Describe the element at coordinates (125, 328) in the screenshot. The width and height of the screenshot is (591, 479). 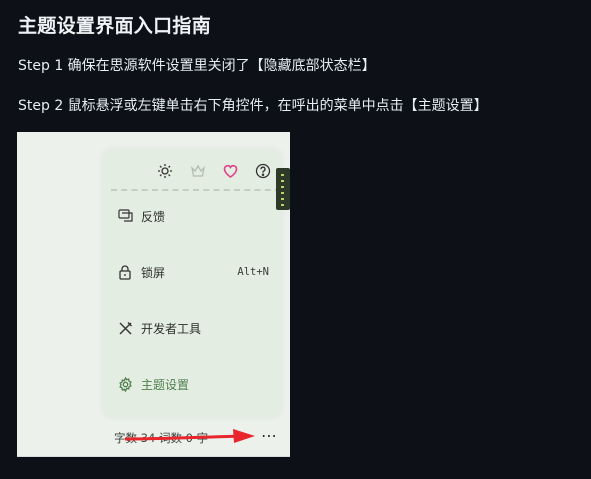
I see `tools-icon` at that location.